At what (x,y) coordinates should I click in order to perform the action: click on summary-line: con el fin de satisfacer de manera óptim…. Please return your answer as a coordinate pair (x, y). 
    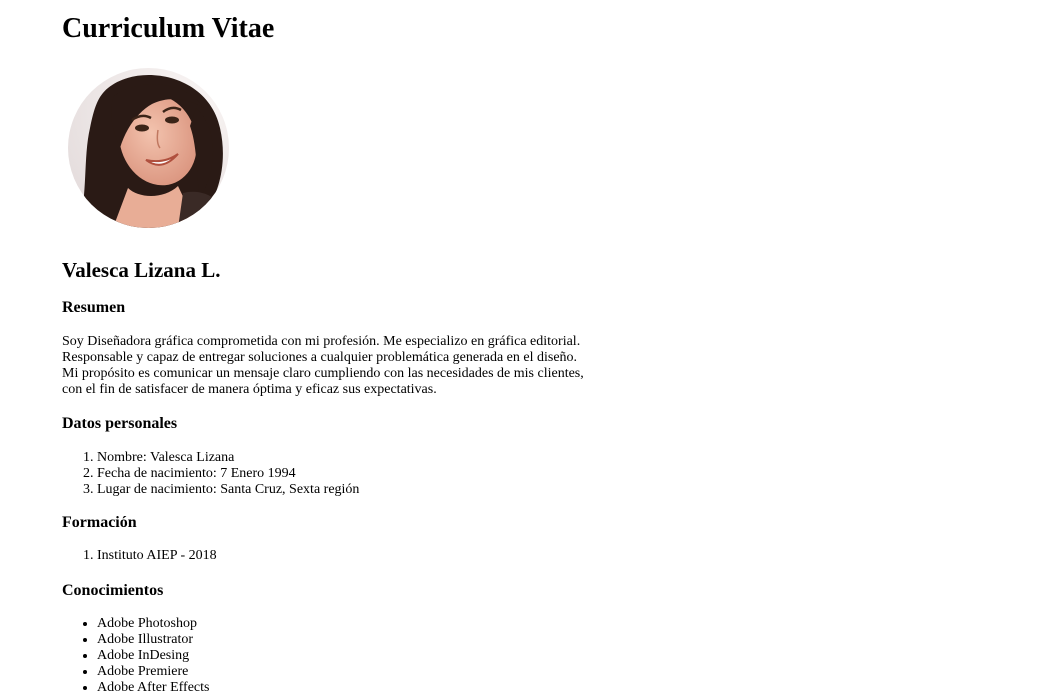
    Looking at the image, I should click on (249, 389).